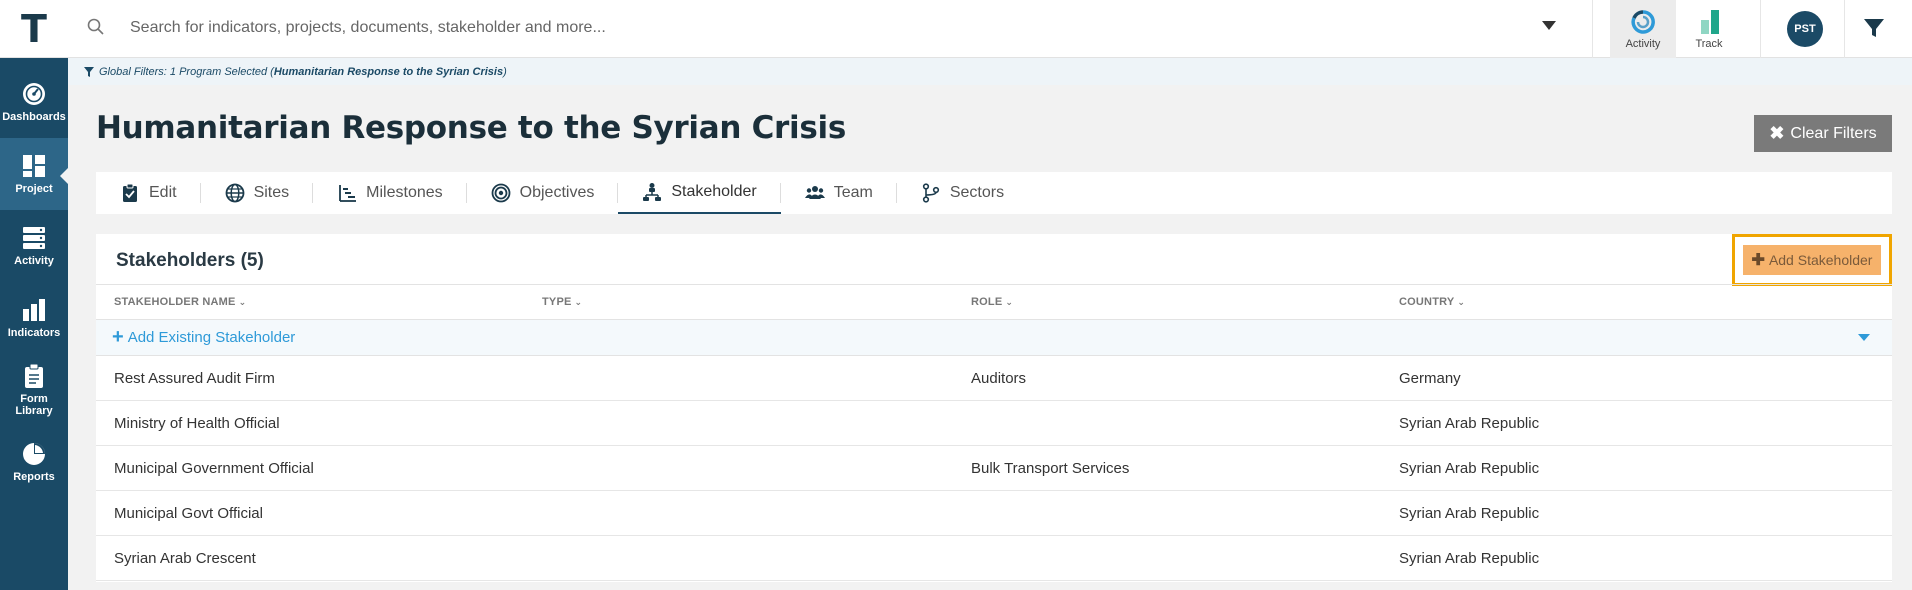 This screenshot has width=1912, height=590. Describe the element at coordinates (1430, 378) in the screenshot. I see `cell-country: Germany` at that location.